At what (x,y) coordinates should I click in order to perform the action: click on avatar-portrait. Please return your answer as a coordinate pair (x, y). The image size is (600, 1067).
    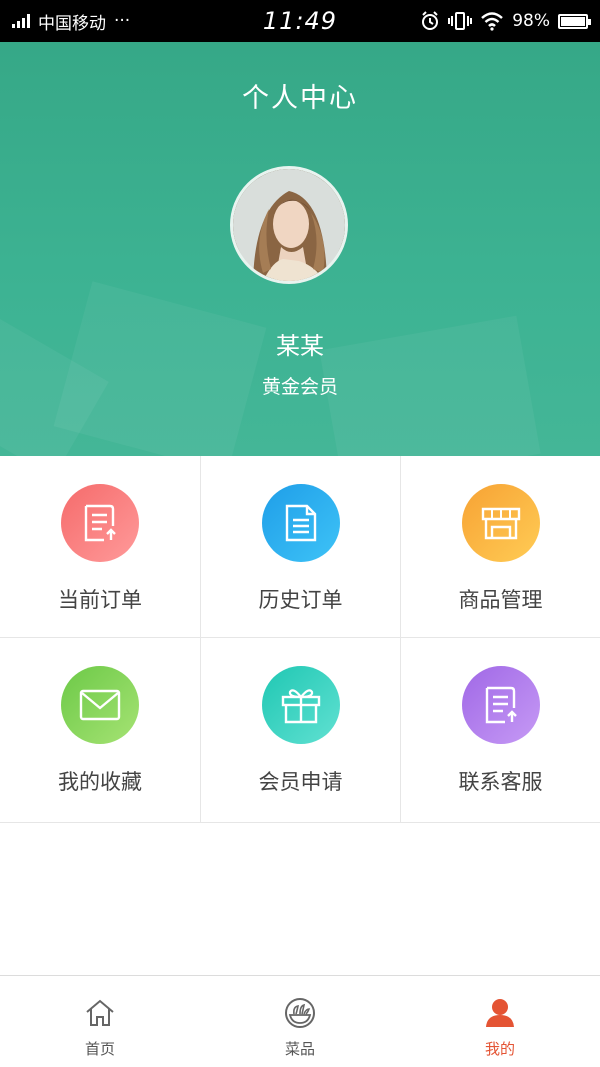
    Looking at the image, I should click on (289, 225).